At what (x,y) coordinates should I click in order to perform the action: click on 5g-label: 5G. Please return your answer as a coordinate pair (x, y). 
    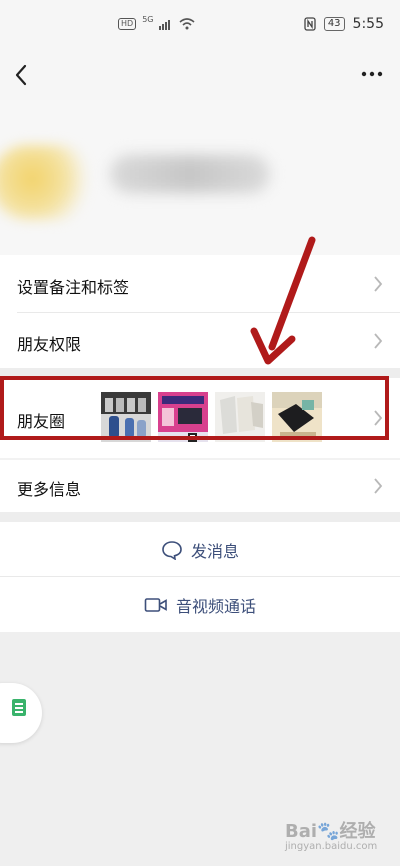
    Looking at the image, I should click on (148, 19).